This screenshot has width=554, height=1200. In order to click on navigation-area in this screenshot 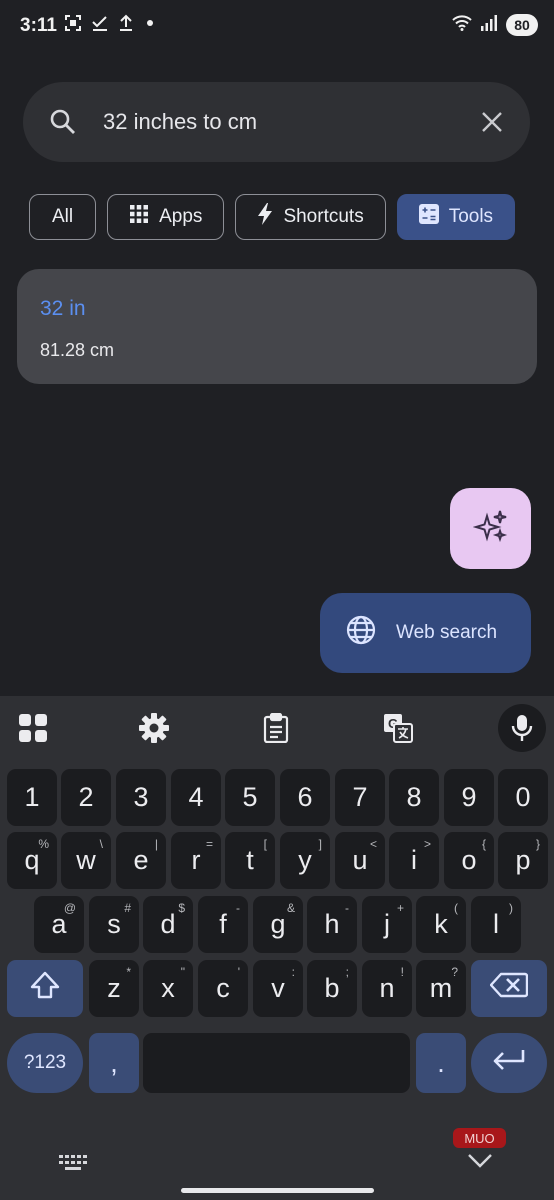, I will do `click(277, 1154)`.